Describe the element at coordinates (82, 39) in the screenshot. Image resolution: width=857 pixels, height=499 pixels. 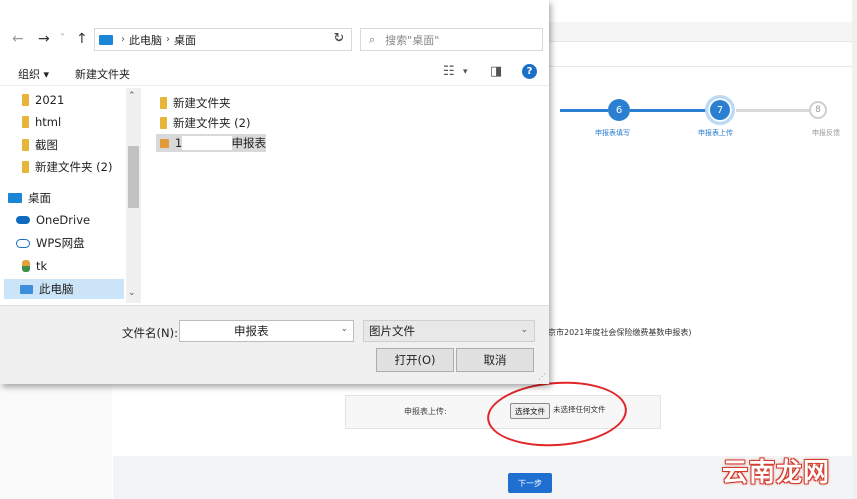
I see `up-arrow-icon: ↑` at that location.